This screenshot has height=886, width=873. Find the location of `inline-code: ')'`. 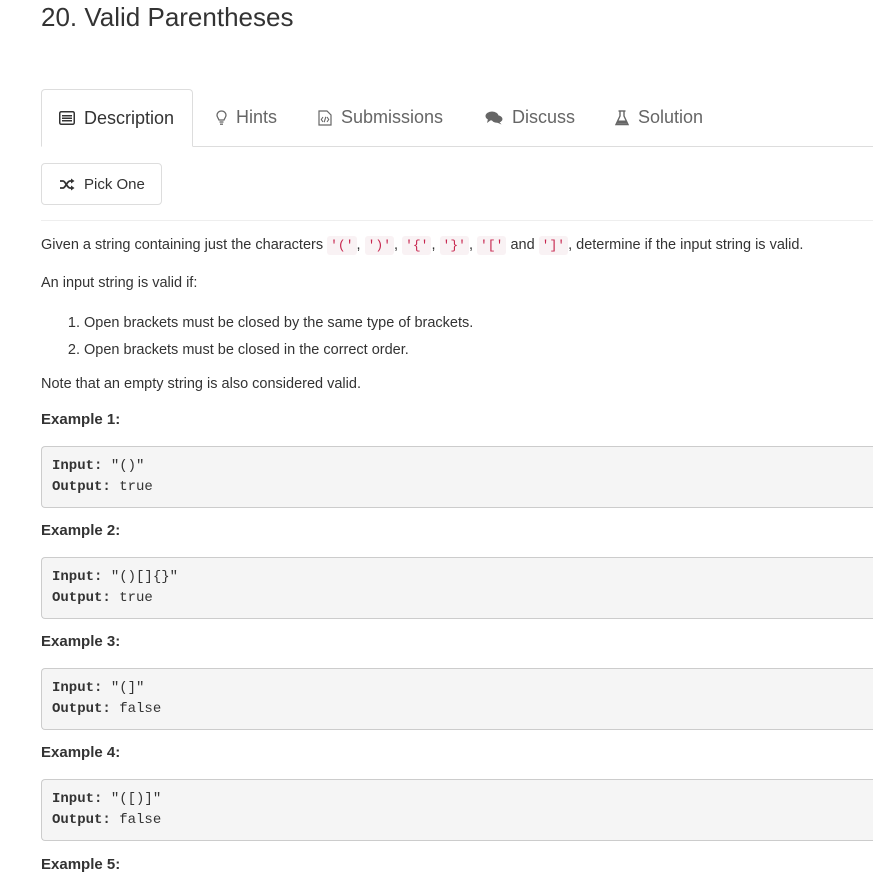

inline-code: ')' is located at coordinates (379, 245).